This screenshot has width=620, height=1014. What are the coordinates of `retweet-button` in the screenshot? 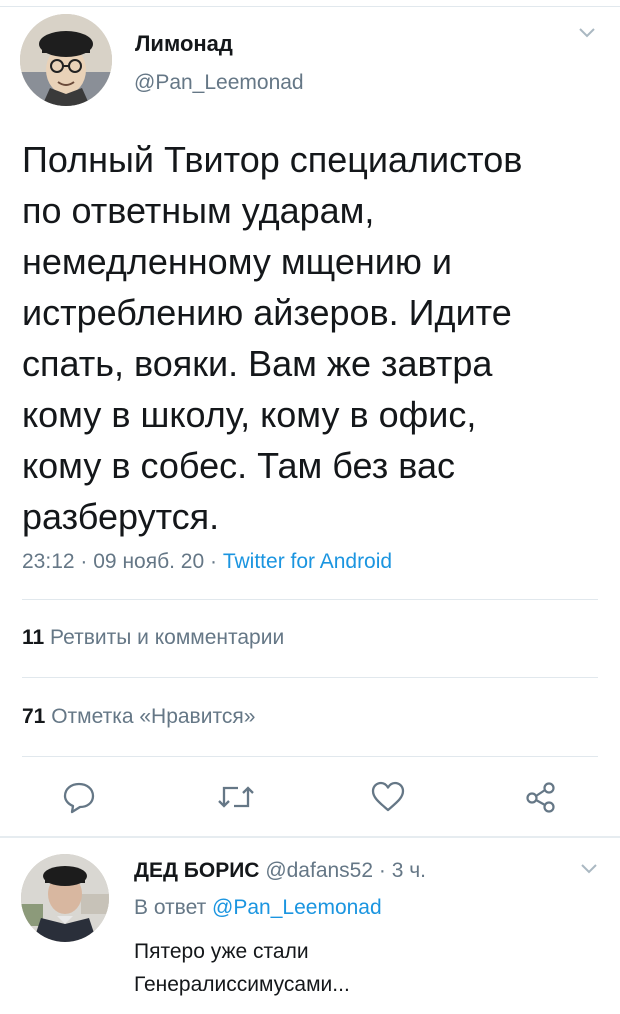 It's located at (236, 797).